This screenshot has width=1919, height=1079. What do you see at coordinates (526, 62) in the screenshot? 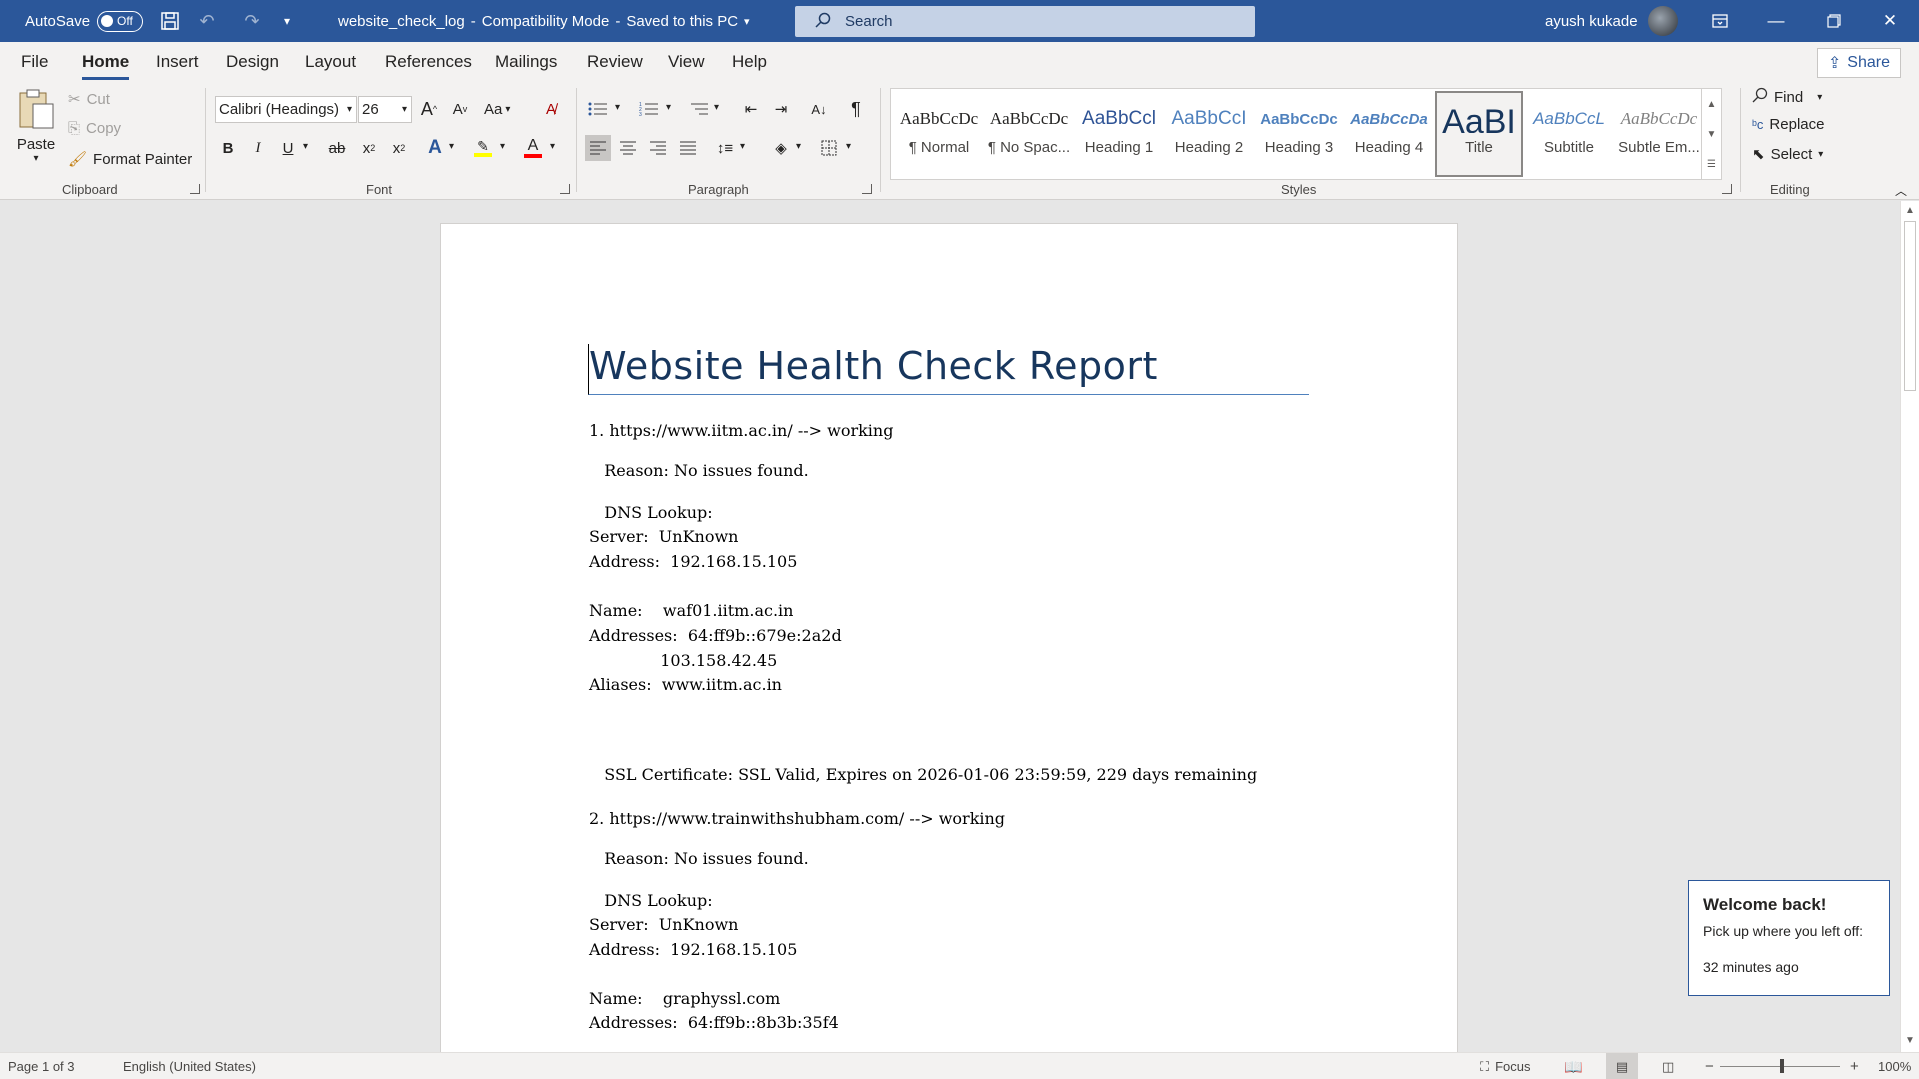
I see `tab-mailings: Mailings` at bounding box center [526, 62].